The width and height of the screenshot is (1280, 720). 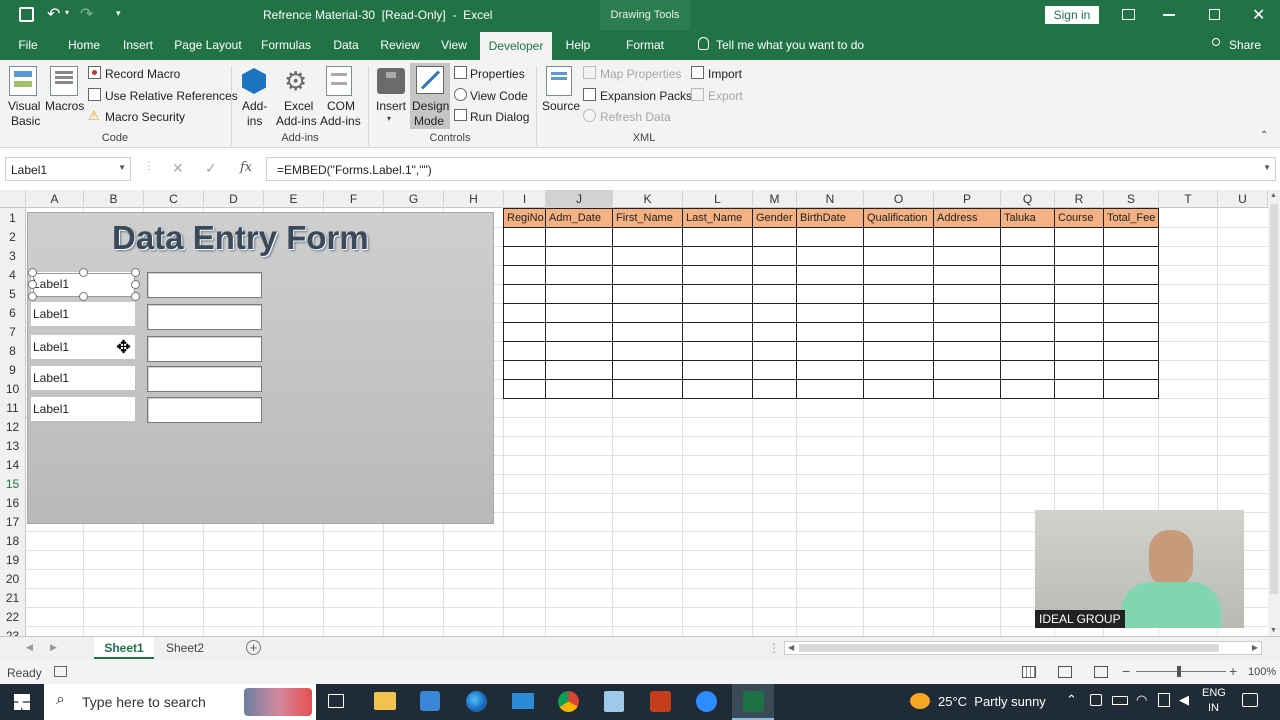 I want to click on row-header-3: 3, so click(x=13, y=256).